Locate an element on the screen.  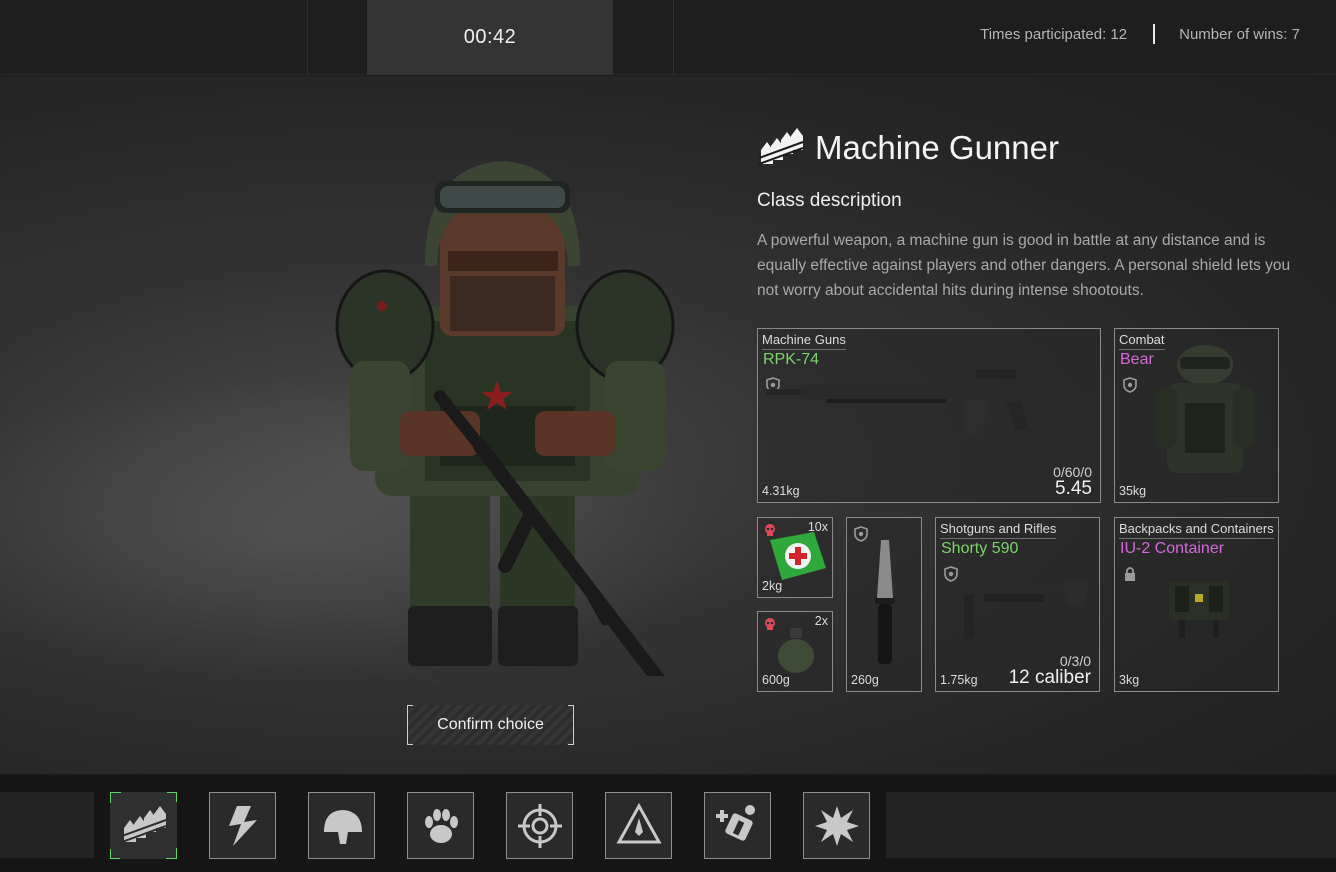
paw-icon is located at coordinates (441, 825).